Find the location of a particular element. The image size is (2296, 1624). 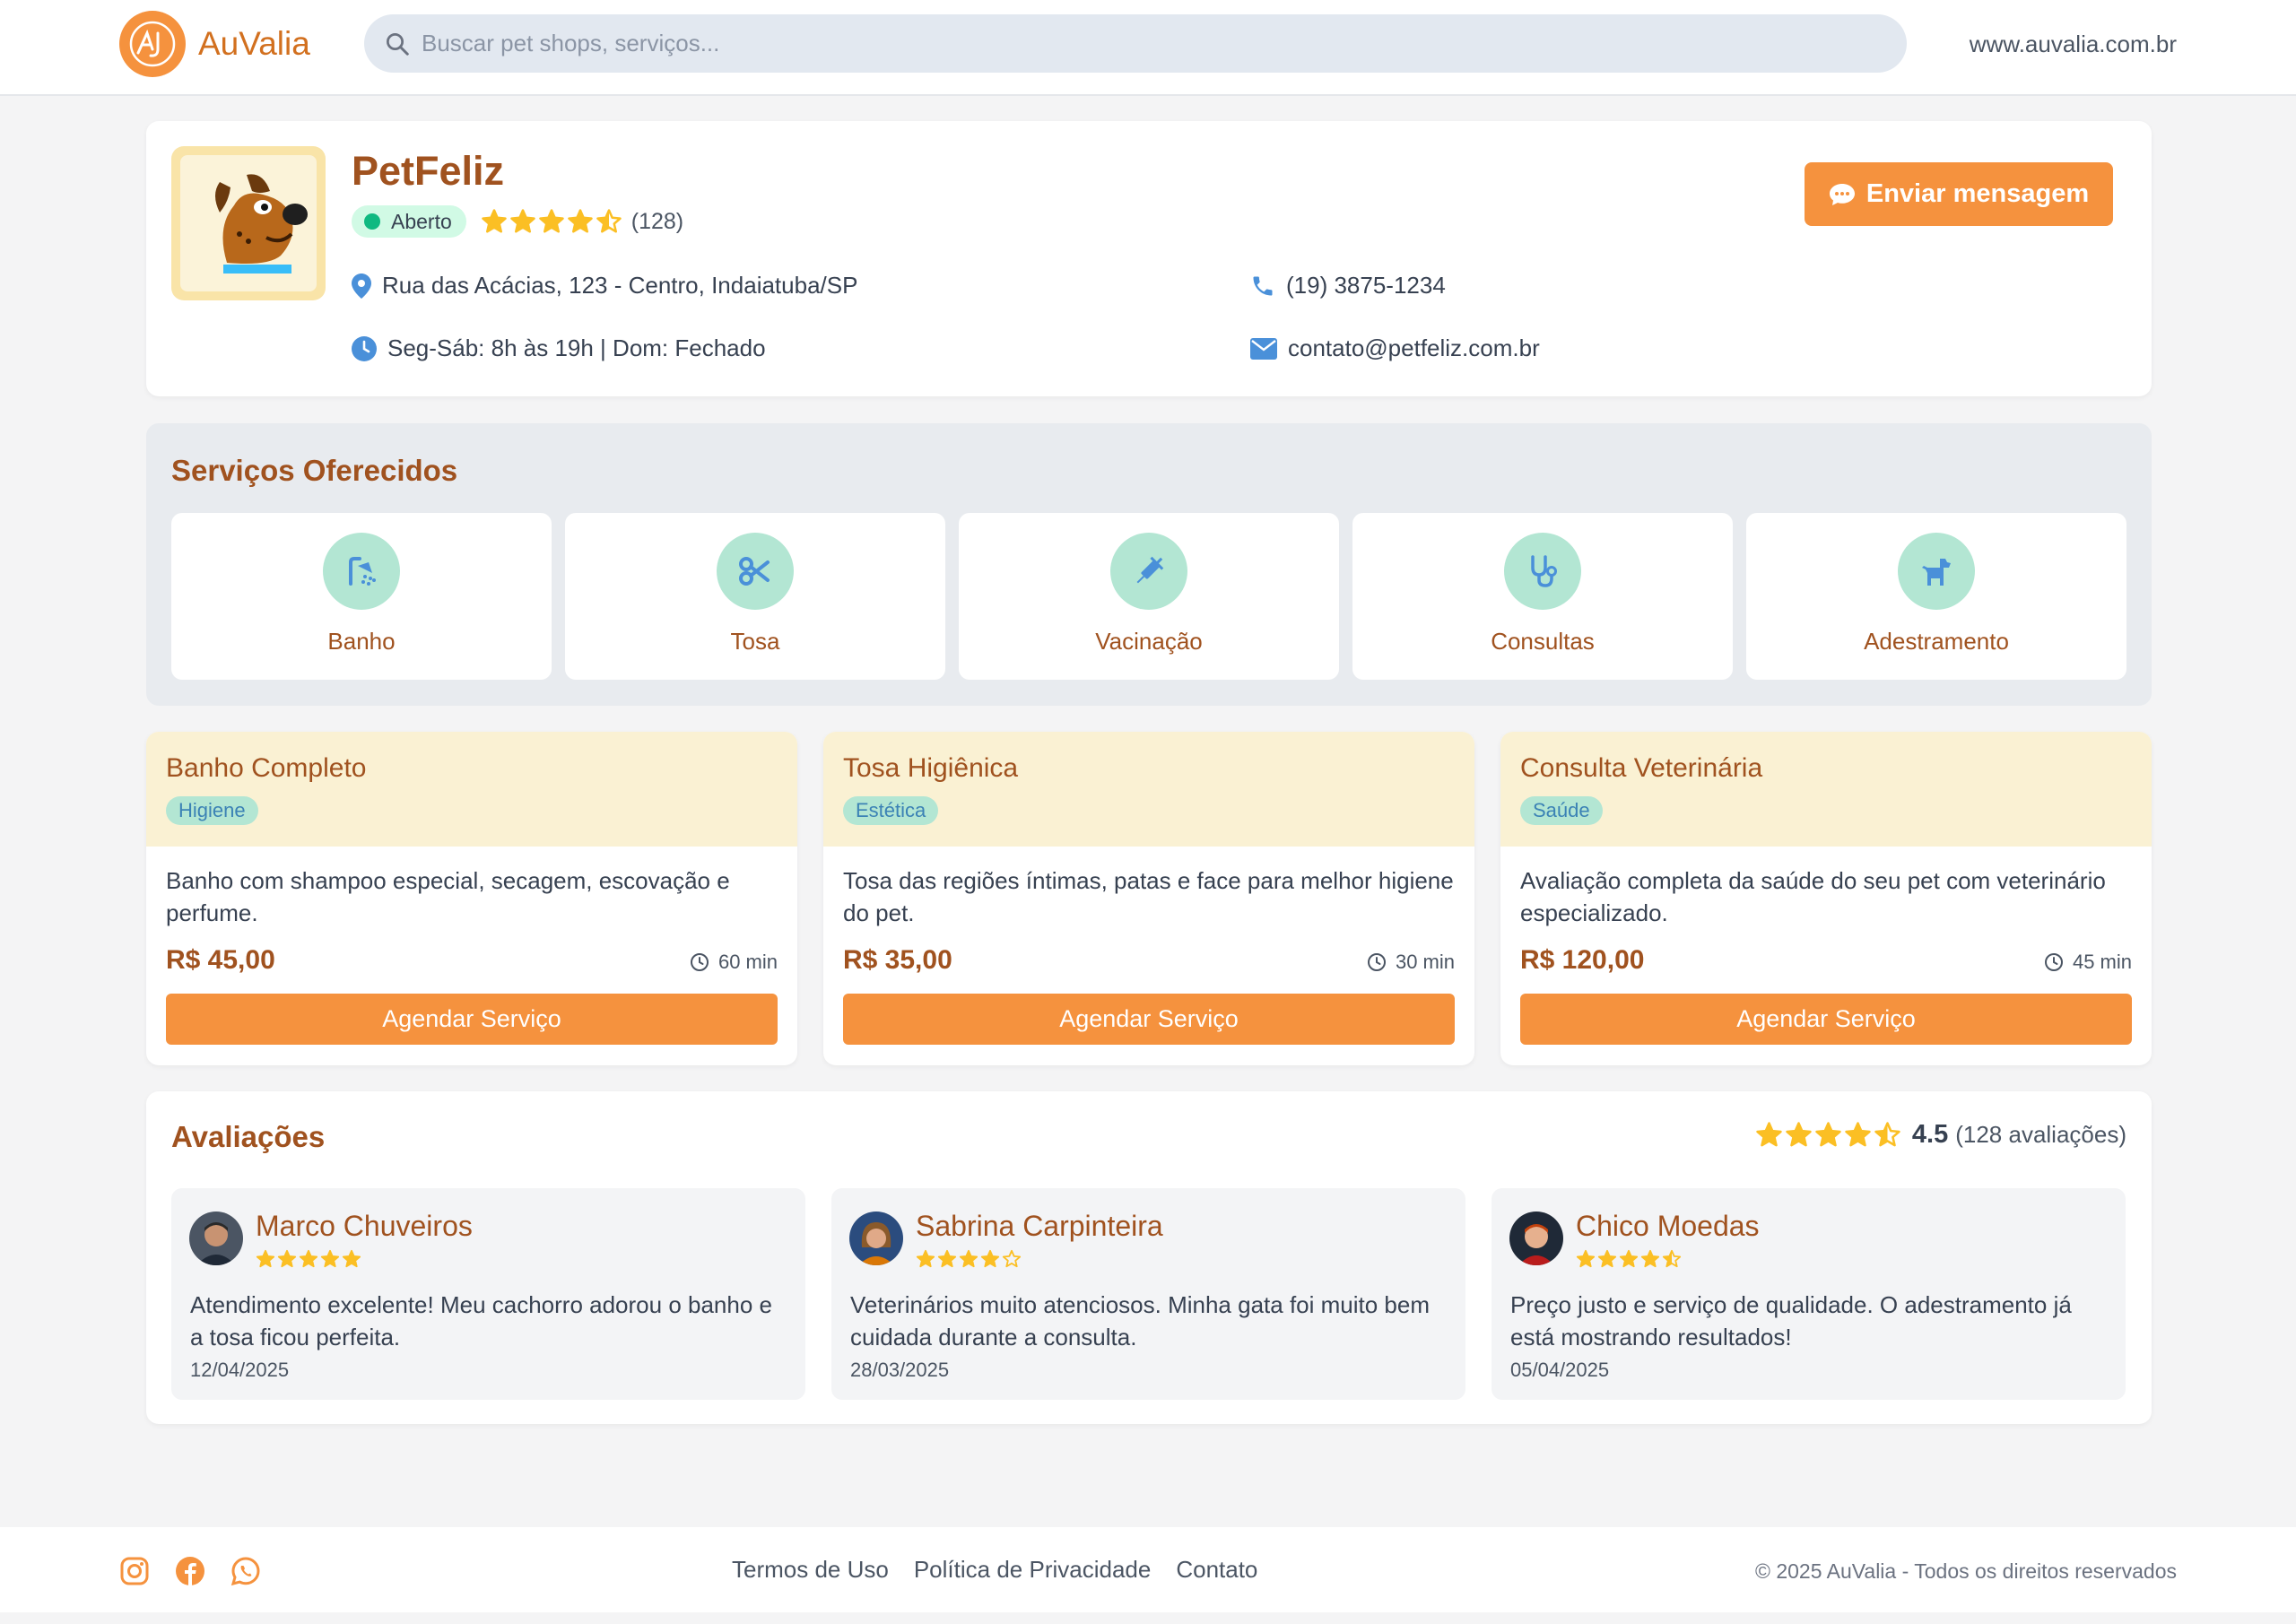

reviews-total: (128 avaliações) is located at coordinates (2040, 1134).